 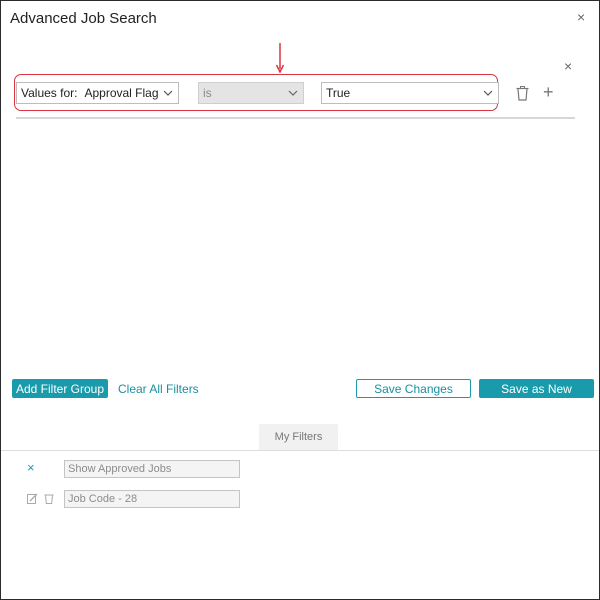 I want to click on field-select-prefix: Values for:, so click(x=49, y=93).